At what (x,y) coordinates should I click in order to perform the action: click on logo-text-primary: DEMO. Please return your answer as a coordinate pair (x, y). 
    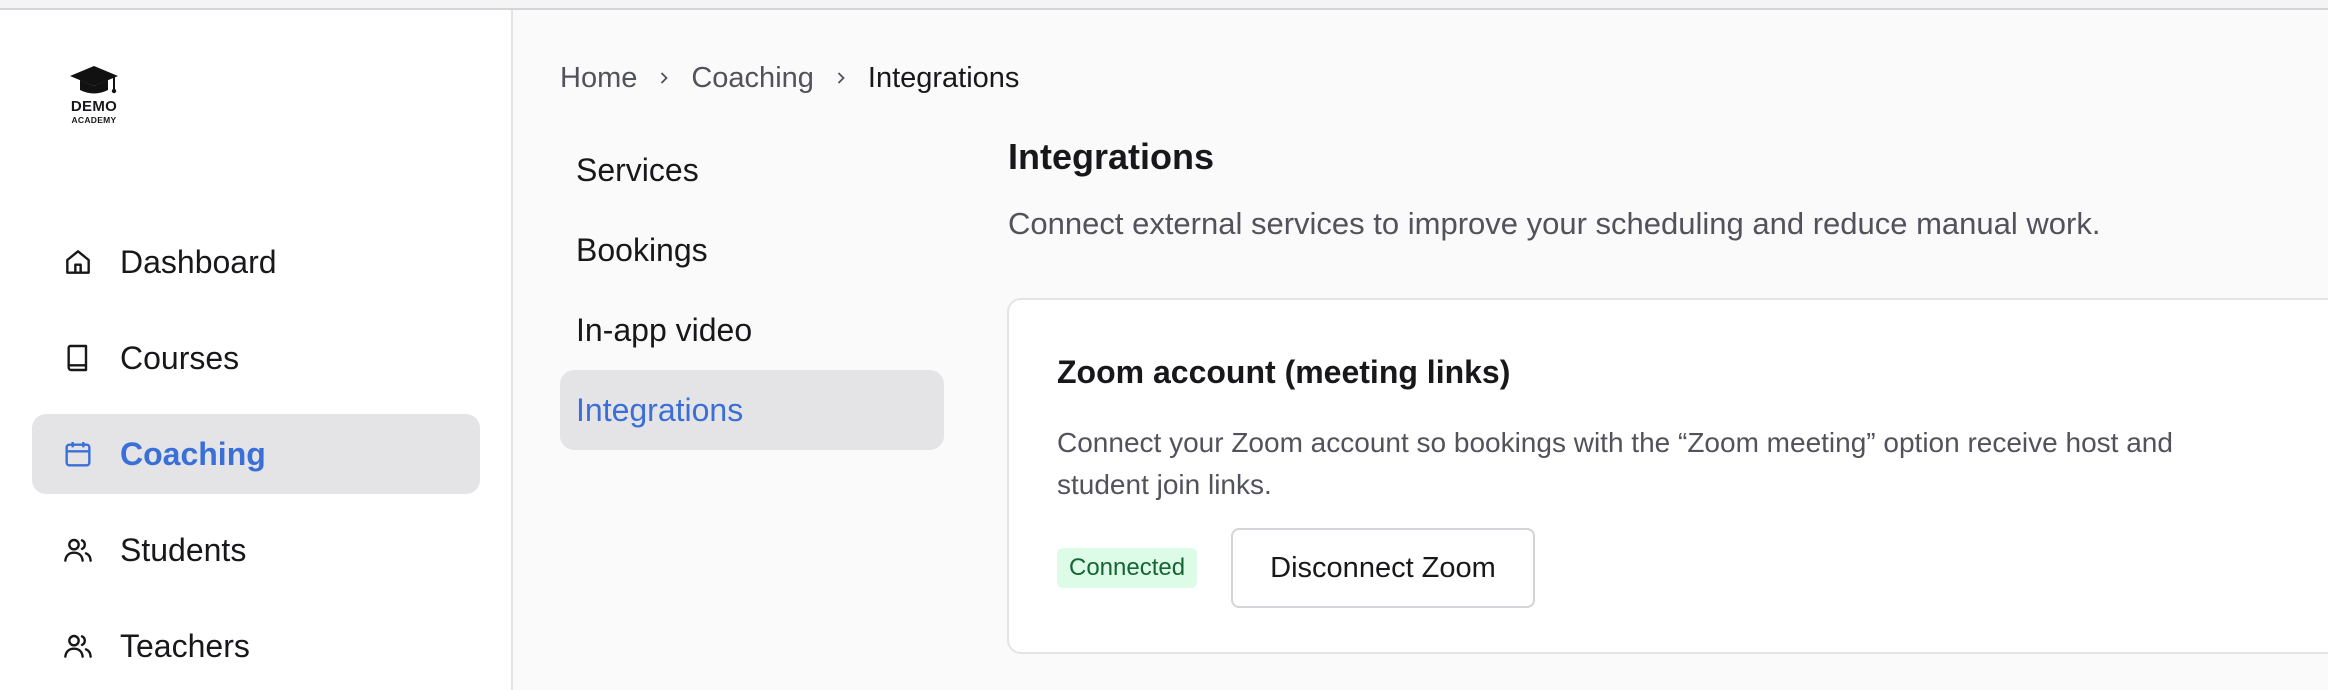
    Looking at the image, I should click on (94, 106).